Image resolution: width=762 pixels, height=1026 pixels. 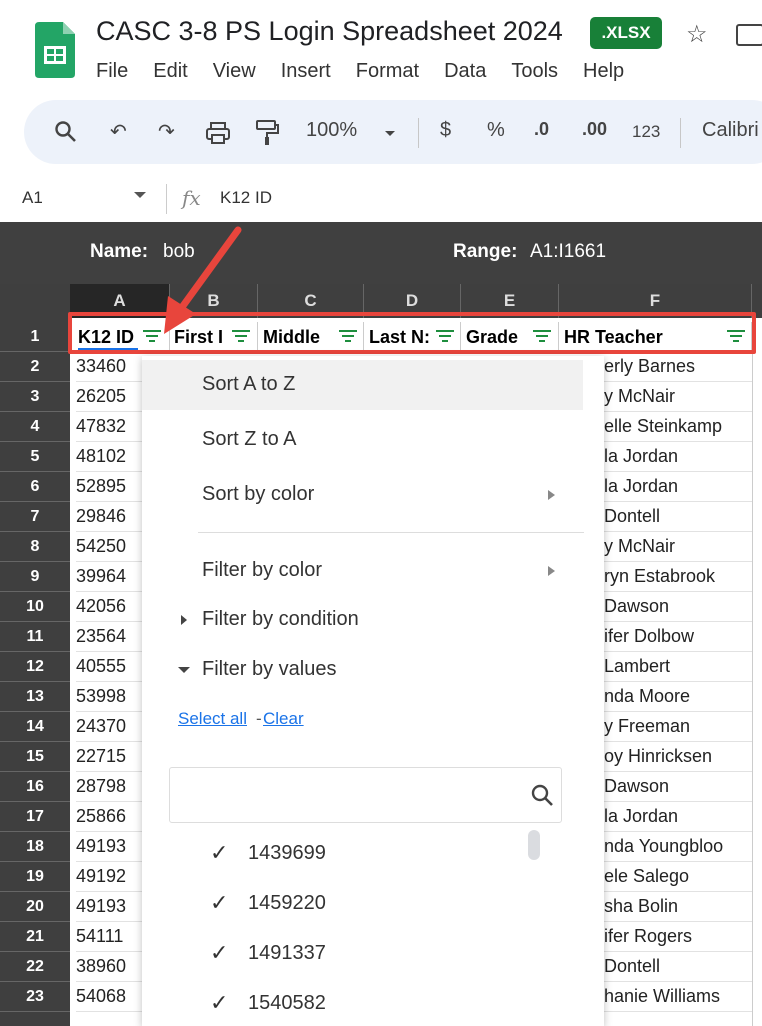 What do you see at coordinates (109, 457) in the screenshot?
I see `cell-k12-id: 48102` at bounding box center [109, 457].